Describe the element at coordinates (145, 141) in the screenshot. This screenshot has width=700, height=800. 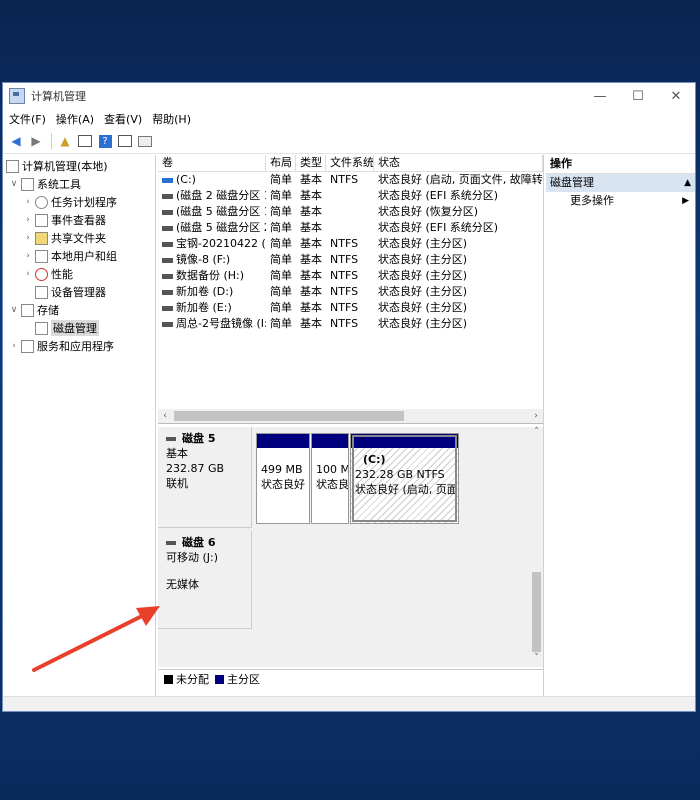
I see `properties-button` at that location.